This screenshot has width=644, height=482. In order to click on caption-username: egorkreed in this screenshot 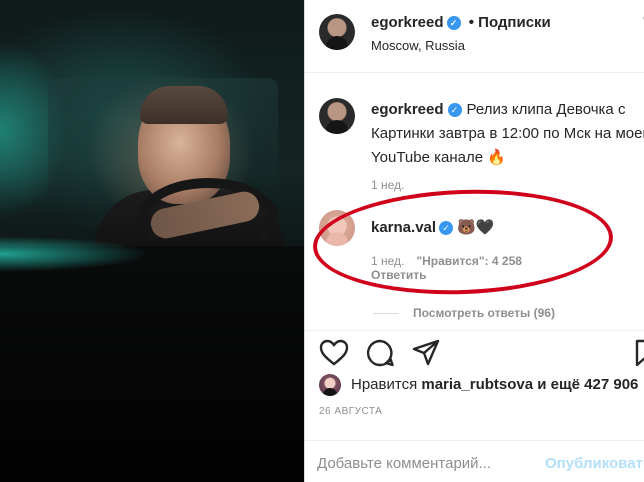, I will do `click(407, 109)`.